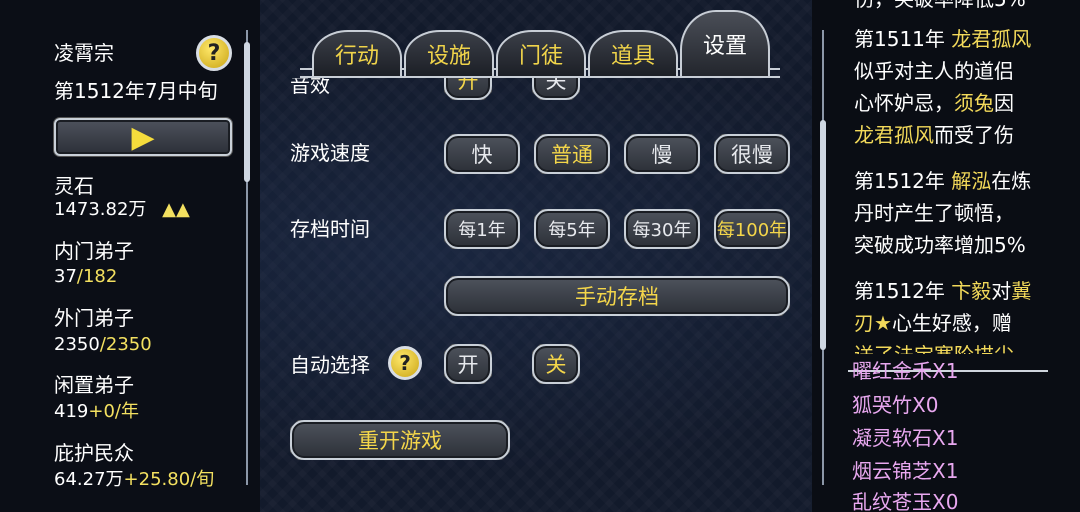  Describe the element at coordinates (247, 112) in the screenshot. I see `left-scrollbar-thumb` at that location.